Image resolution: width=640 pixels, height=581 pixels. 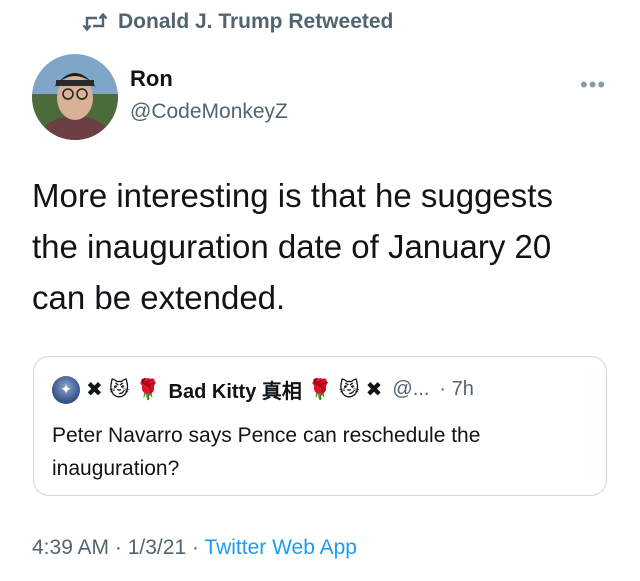 What do you see at coordinates (66, 389) in the screenshot?
I see `quote-avatar: ✦` at bounding box center [66, 389].